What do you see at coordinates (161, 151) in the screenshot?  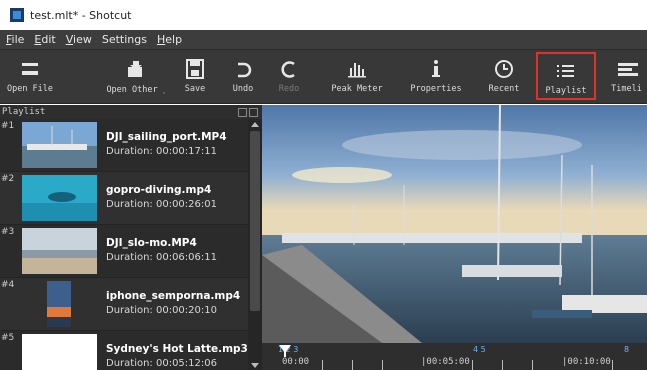 I see `item-duration: Duration: 00:00:17:11` at bounding box center [161, 151].